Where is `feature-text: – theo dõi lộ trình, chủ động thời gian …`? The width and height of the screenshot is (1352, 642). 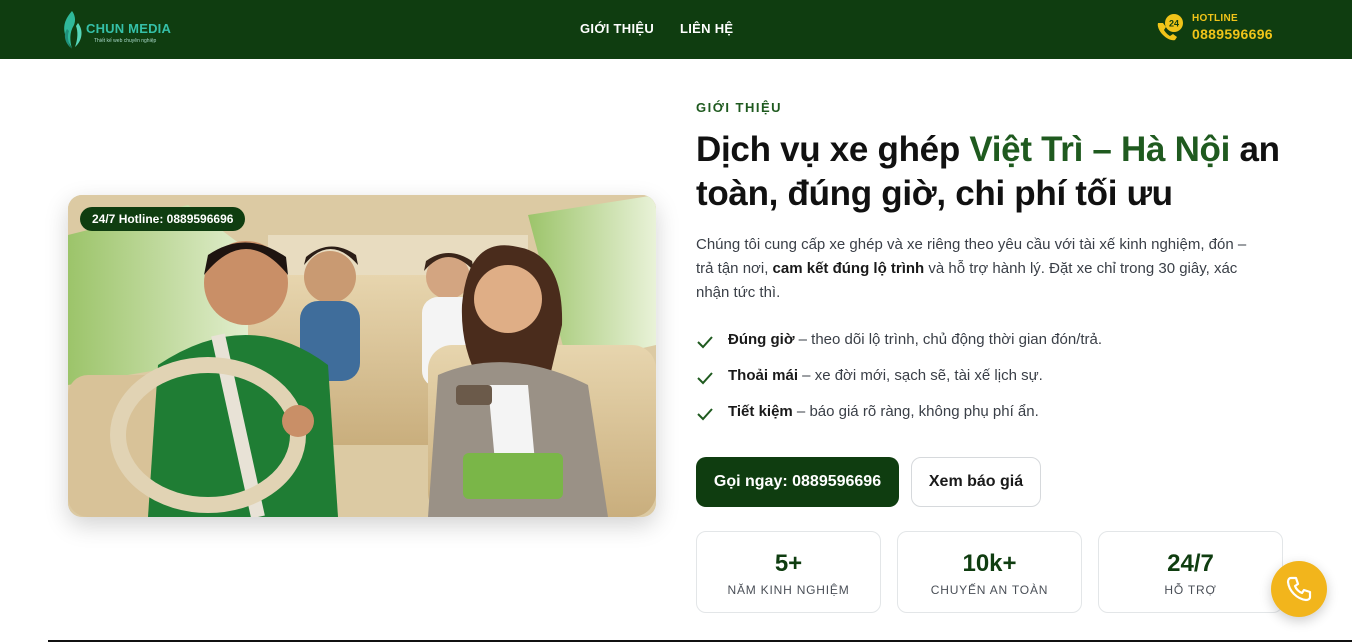 feature-text: – theo dõi lộ trình, chủ động thời gian … is located at coordinates (948, 339).